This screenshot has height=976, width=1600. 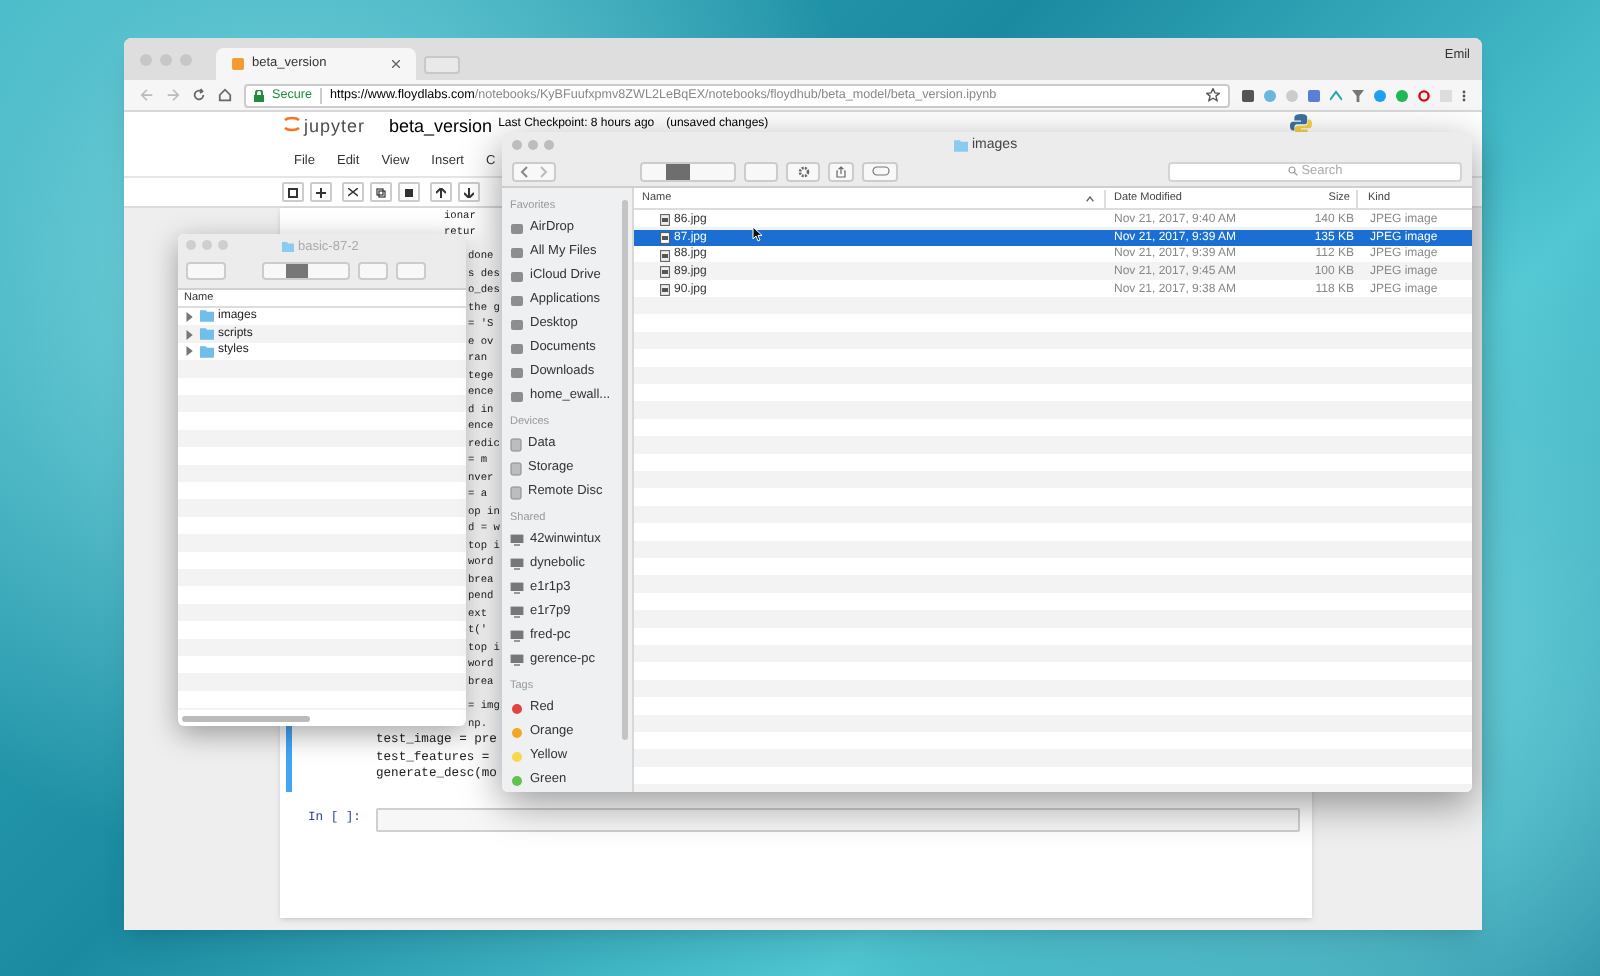 I want to click on up-arrow-icon, so click(x=441, y=192).